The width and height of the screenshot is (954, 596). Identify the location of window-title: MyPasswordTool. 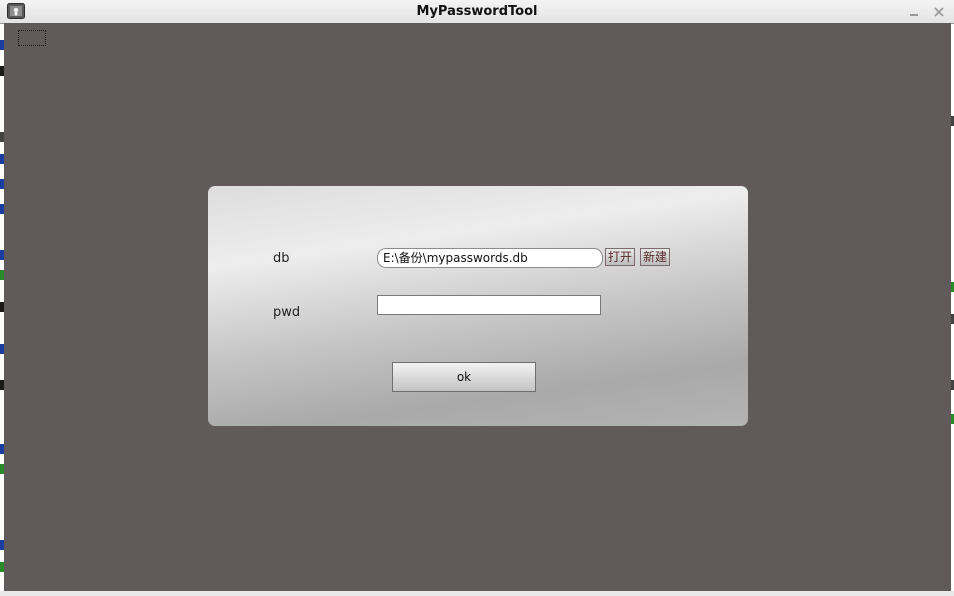
(477, 11).